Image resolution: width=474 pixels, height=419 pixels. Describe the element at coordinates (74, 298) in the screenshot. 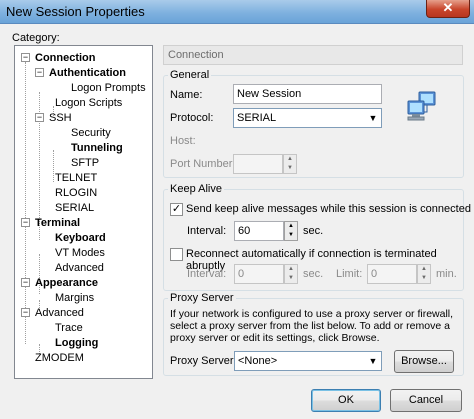

I see `tree-item-margins: Margins` at that location.